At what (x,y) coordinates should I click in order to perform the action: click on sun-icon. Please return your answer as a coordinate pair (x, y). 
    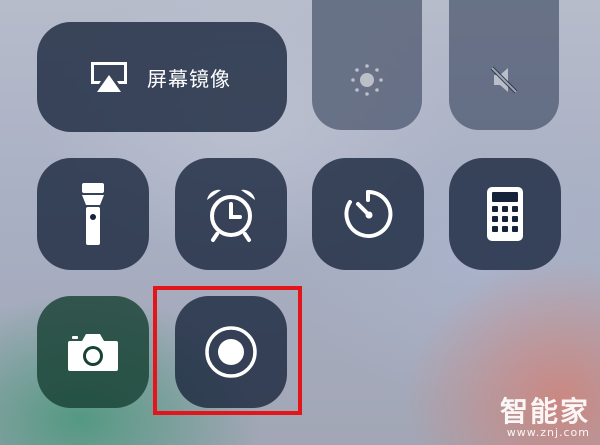
    Looking at the image, I should click on (367, 80).